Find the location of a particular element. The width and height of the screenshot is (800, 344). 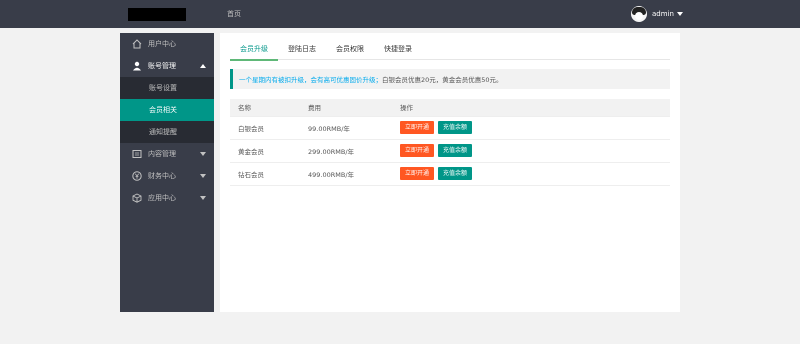

tab-bar: 会员升级 登陆日志 会员权限 快捷登录 is located at coordinates (450, 51).